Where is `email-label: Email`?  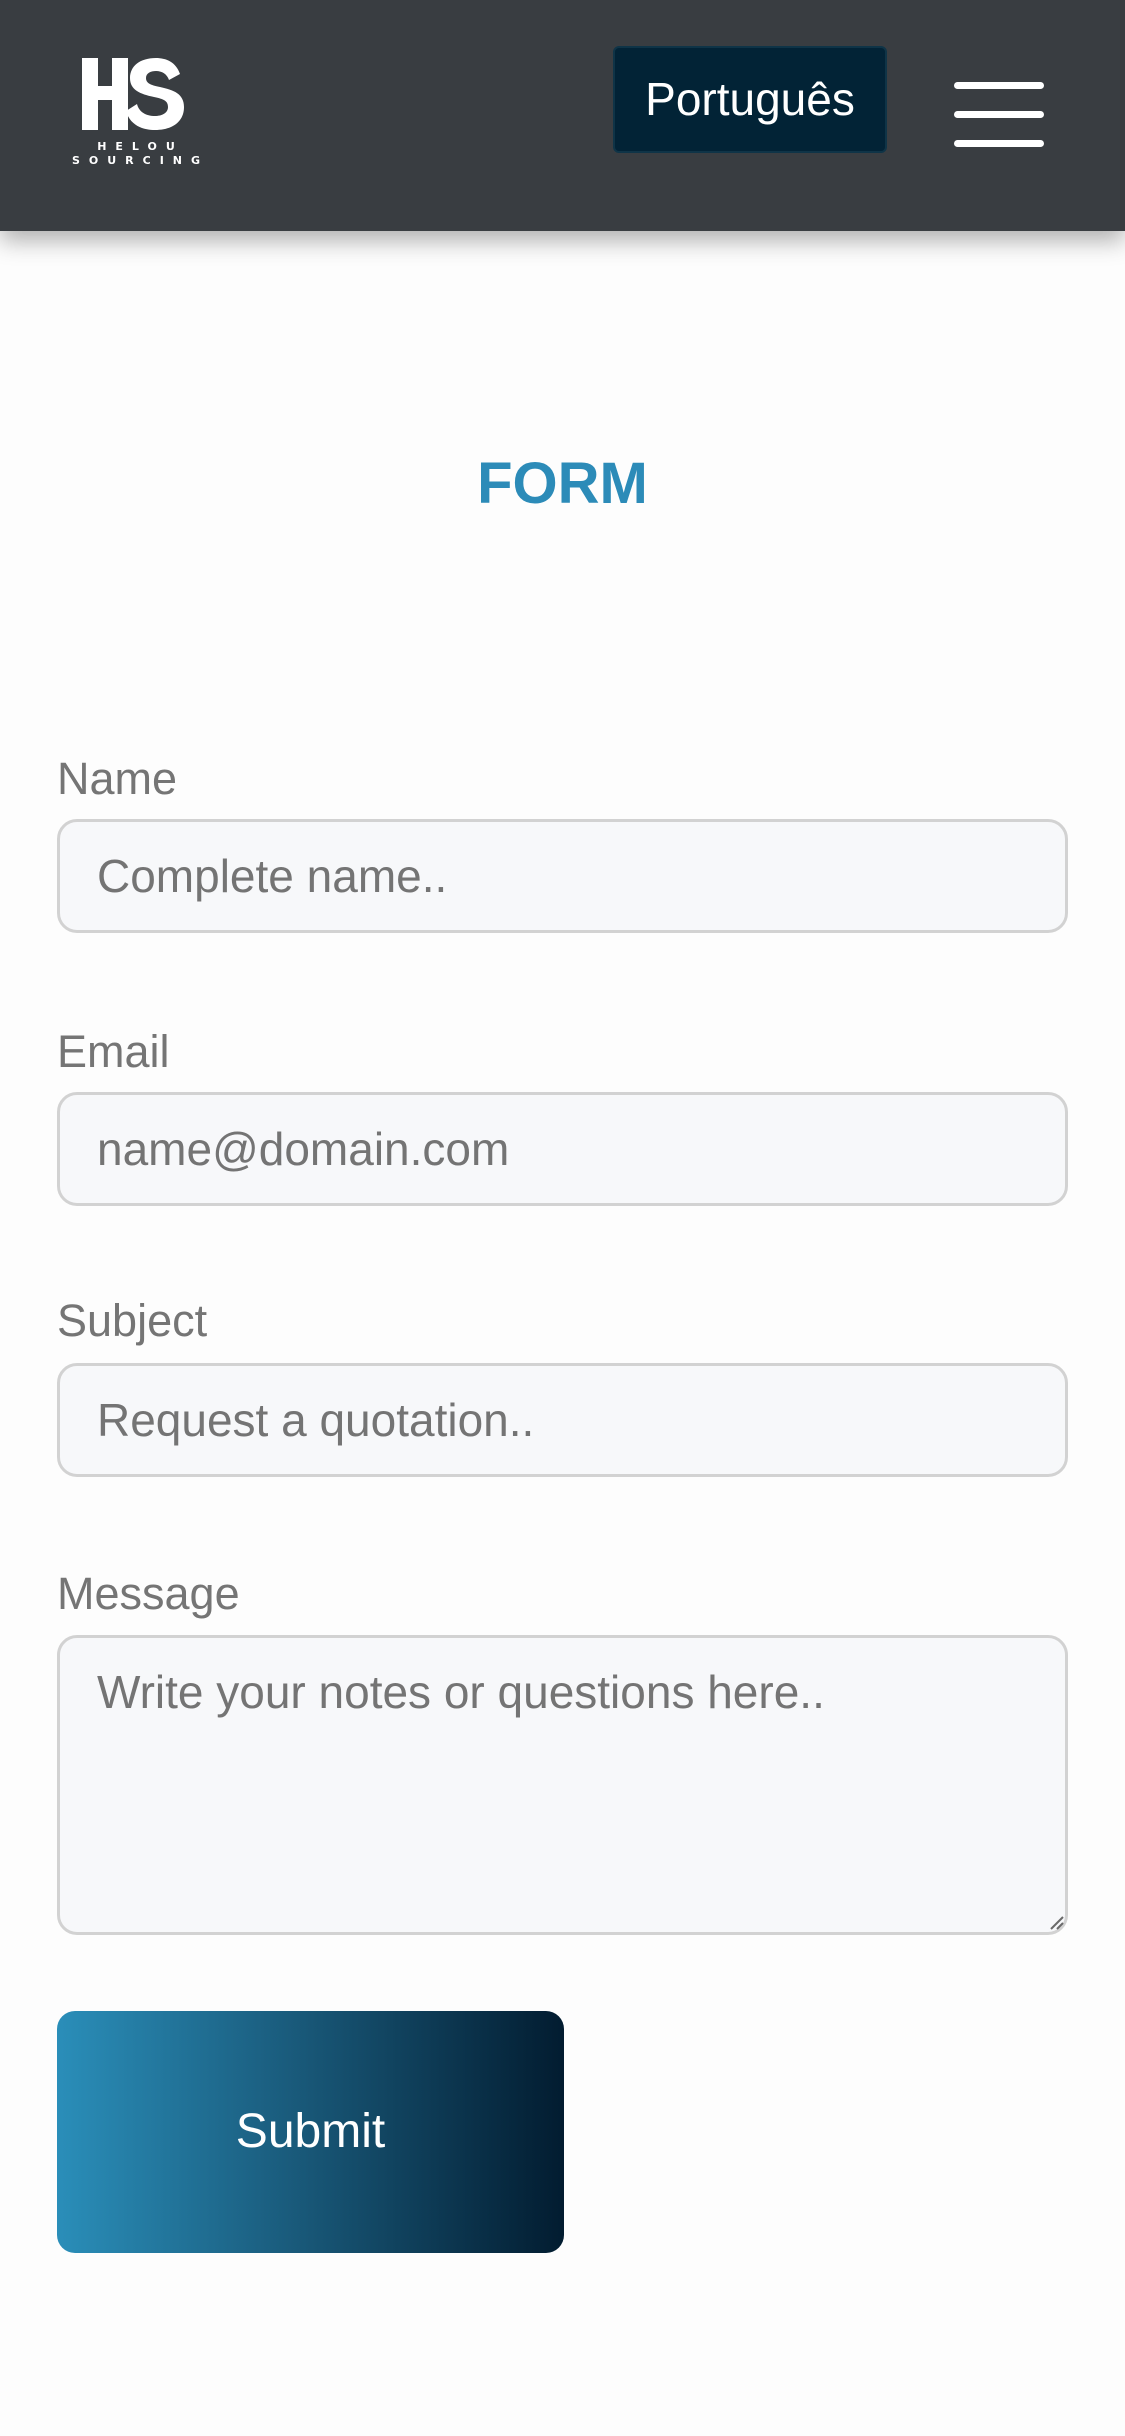 email-label: Email is located at coordinates (113, 1051).